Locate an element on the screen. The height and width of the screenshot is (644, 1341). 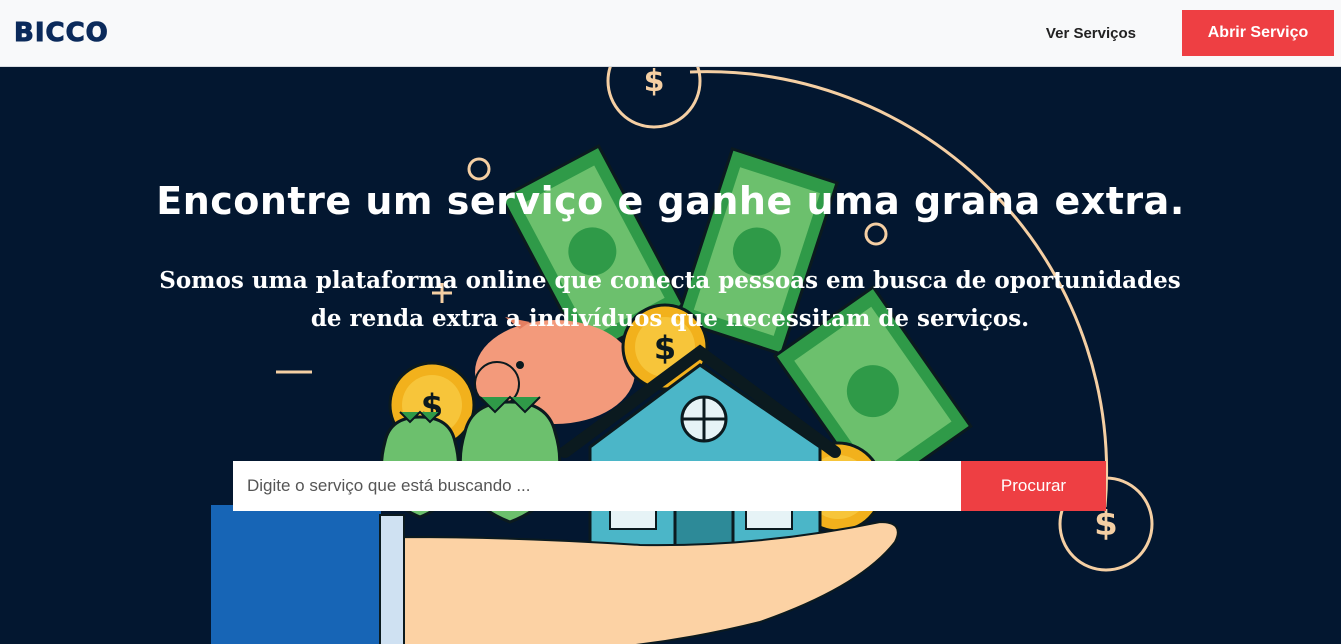
open-service-button: Abrir Serviço is located at coordinates (1258, 33).